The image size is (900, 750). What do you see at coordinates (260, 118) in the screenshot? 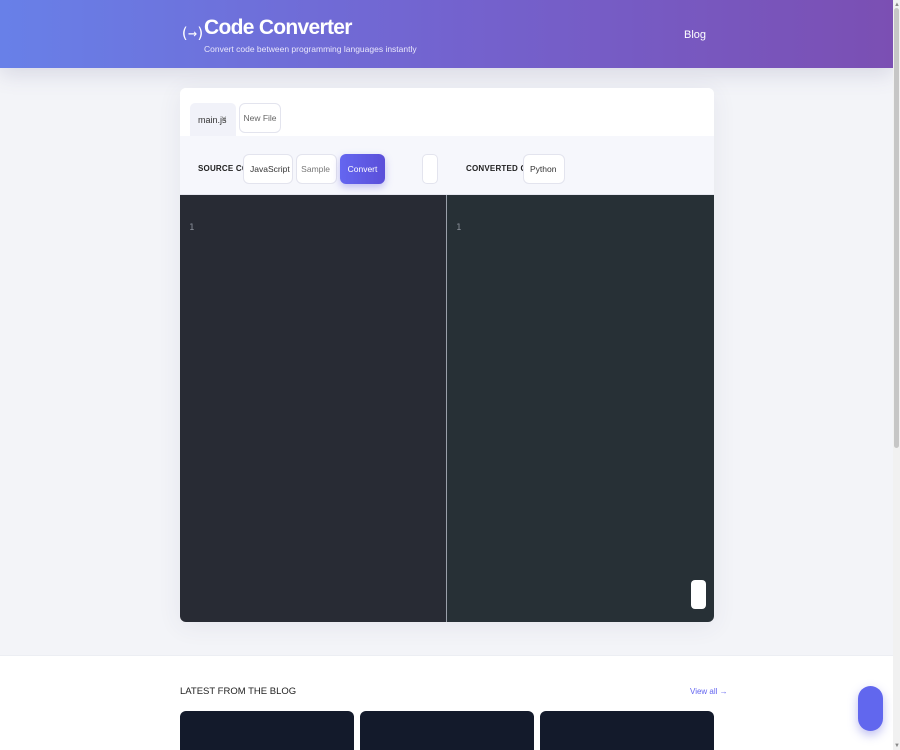
I see `new-file-button: New File` at bounding box center [260, 118].